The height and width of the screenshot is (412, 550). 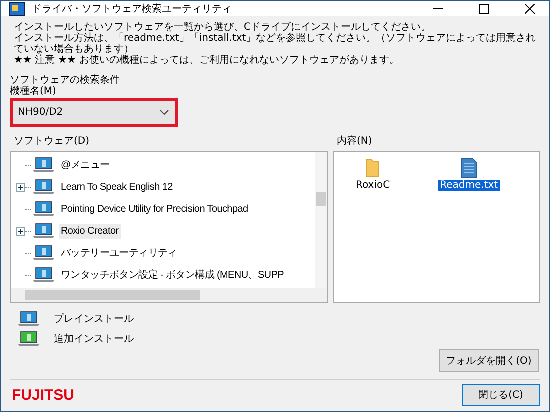 What do you see at coordinates (207, 60) in the screenshot?
I see `instruction-text: ★★ 注意 ★★ お使いの機種によっては、ご利用になれないソフトウェアがあります。` at bounding box center [207, 60].